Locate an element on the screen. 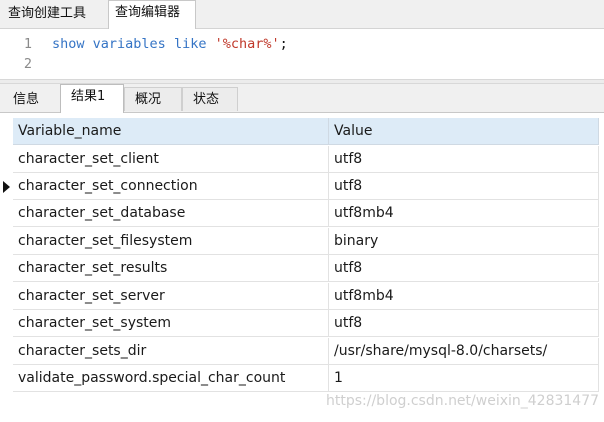  cell-variable-name: character_sets_dir is located at coordinates (171, 351).